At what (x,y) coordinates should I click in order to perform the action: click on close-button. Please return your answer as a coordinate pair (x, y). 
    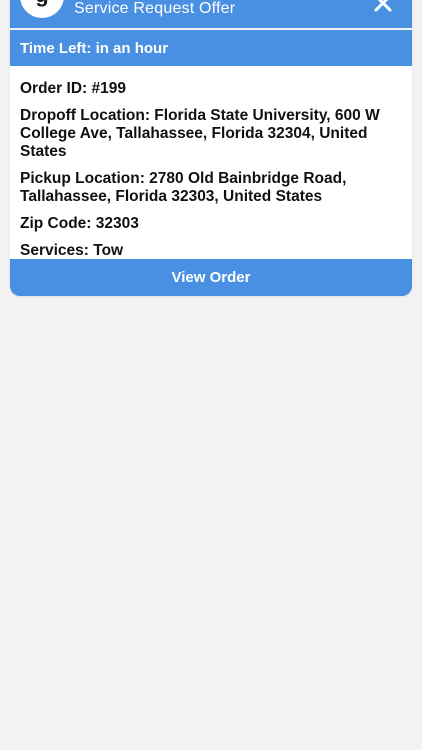
    Looking at the image, I should click on (383, 7).